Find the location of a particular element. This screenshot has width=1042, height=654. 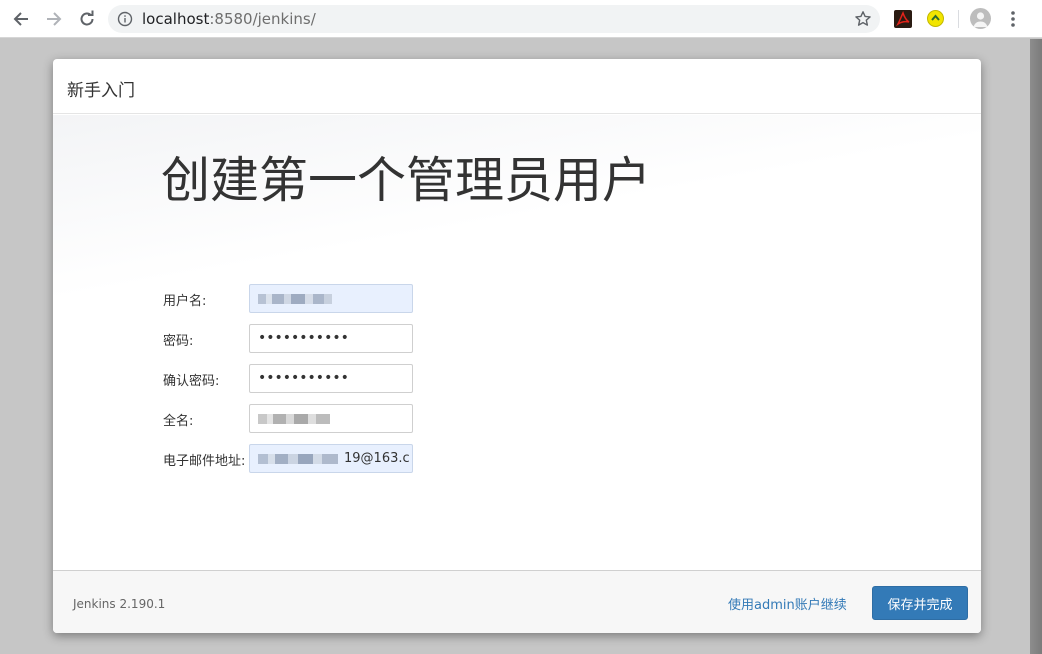

url-path: :8580/jenkins/ is located at coordinates (262, 19).